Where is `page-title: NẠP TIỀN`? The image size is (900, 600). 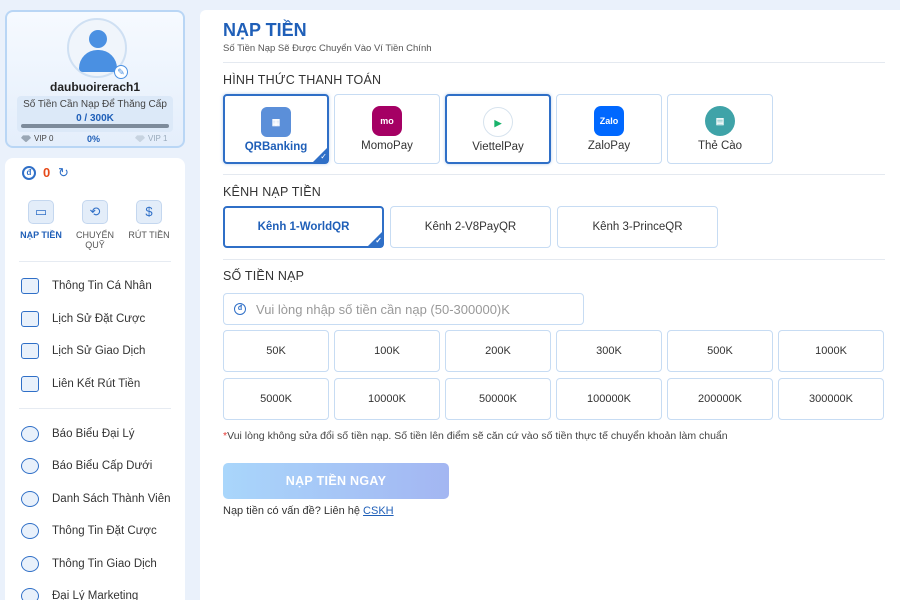
page-title: NẠP TIỀN is located at coordinates (265, 30).